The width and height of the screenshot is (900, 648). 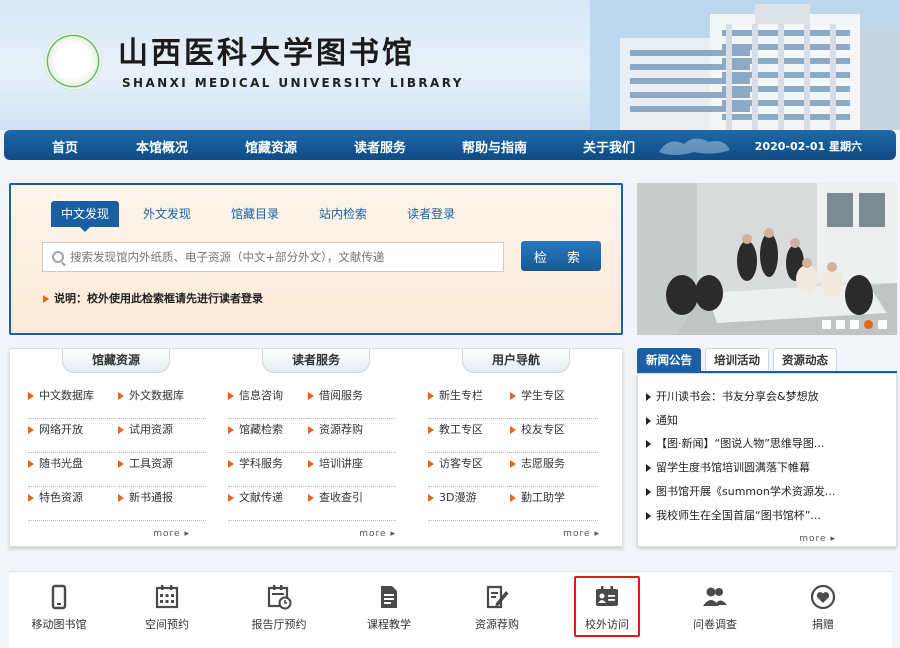 I want to click on nav-about-us: 关于我们, so click(x=609, y=146).